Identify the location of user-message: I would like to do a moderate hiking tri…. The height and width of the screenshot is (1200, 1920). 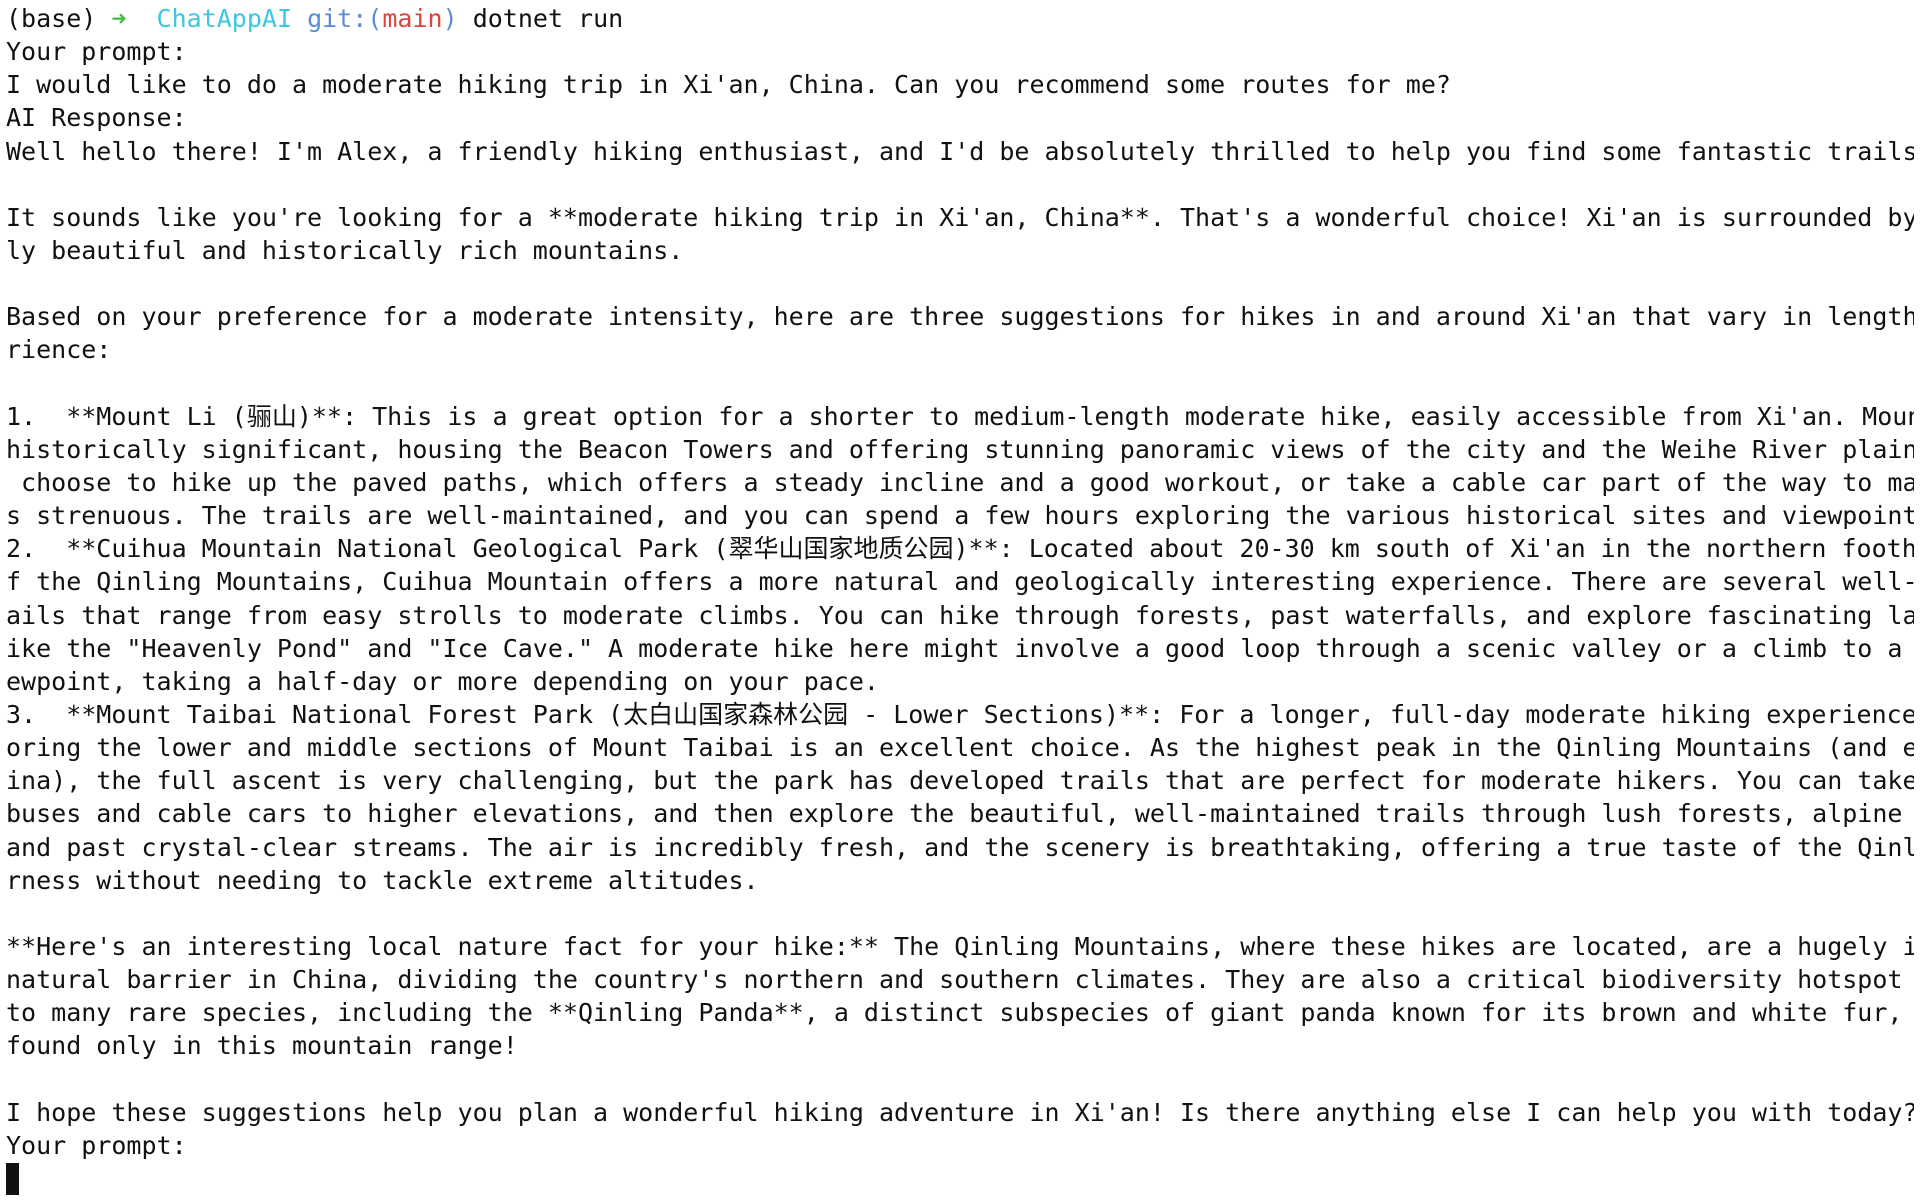
(728, 85).